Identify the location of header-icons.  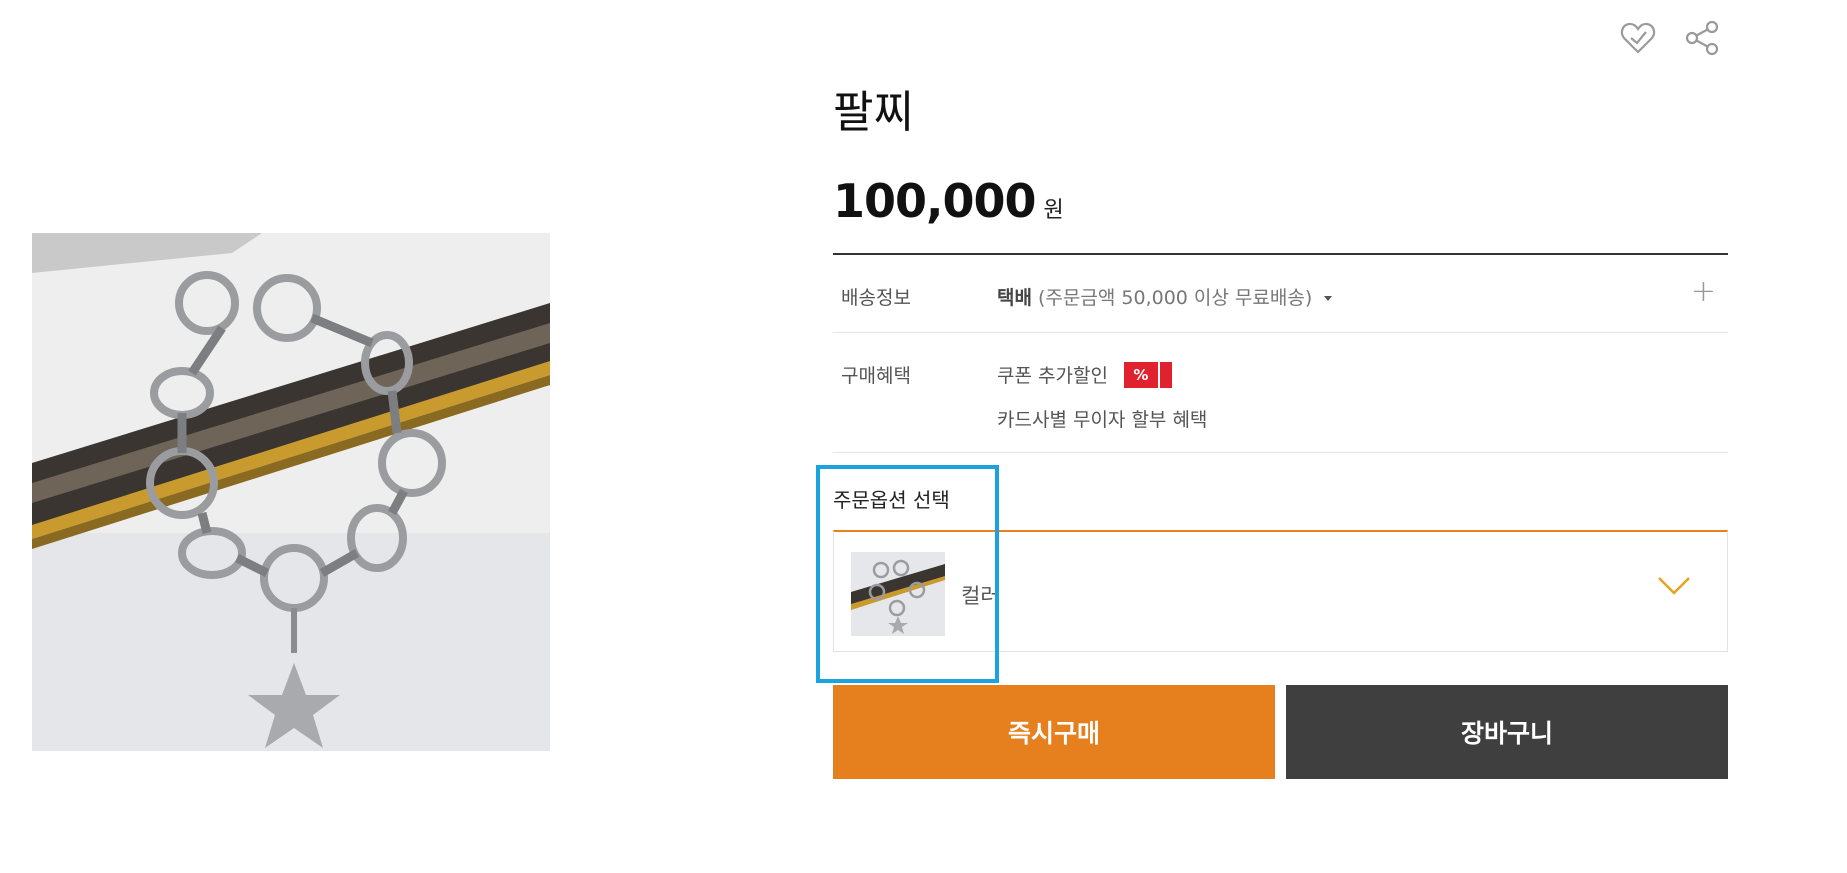
(1670, 38).